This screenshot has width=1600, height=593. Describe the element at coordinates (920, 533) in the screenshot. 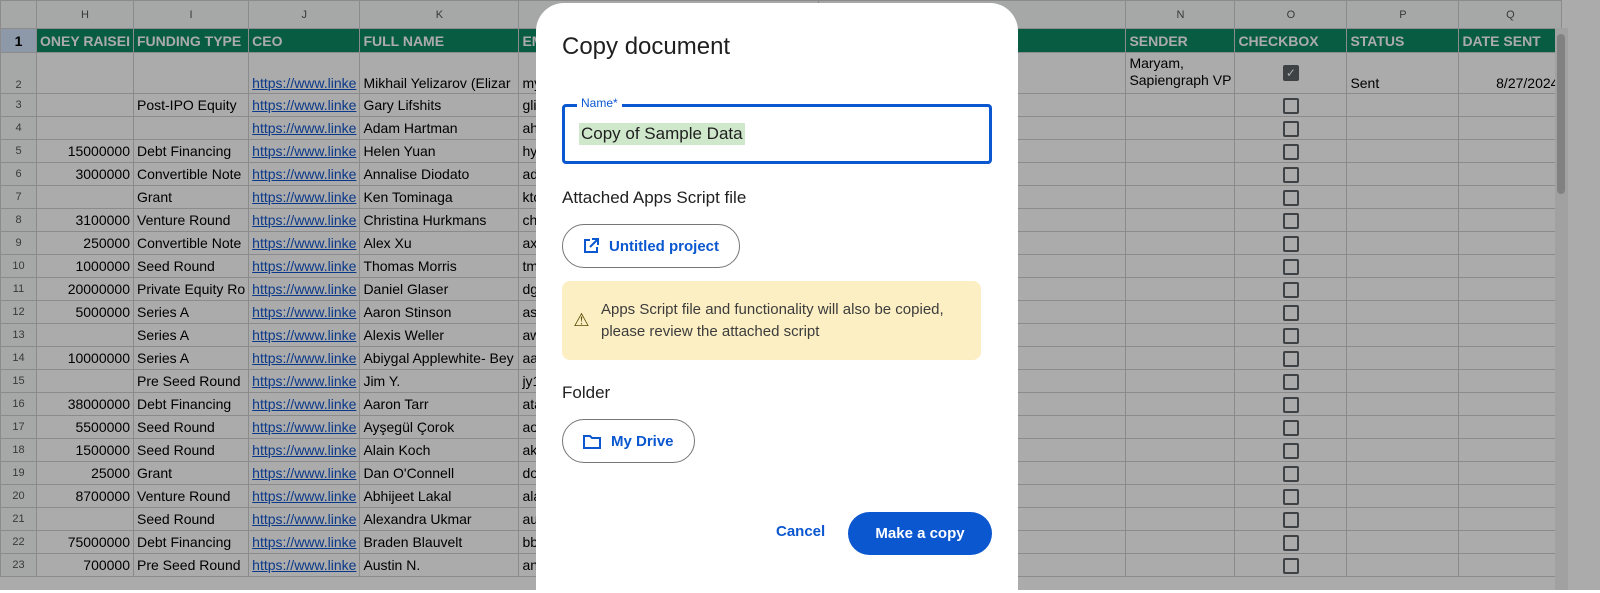

I see `make-a-copy-button: Make a copy` at that location.